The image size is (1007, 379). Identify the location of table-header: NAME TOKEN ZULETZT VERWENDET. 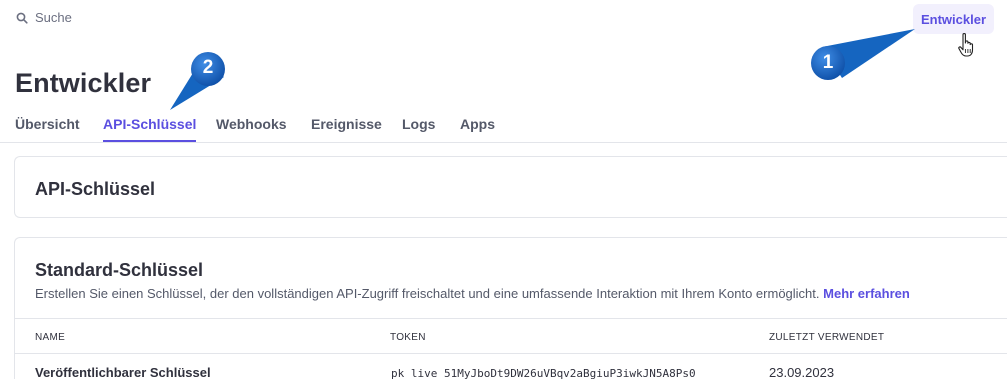
(511, 336).